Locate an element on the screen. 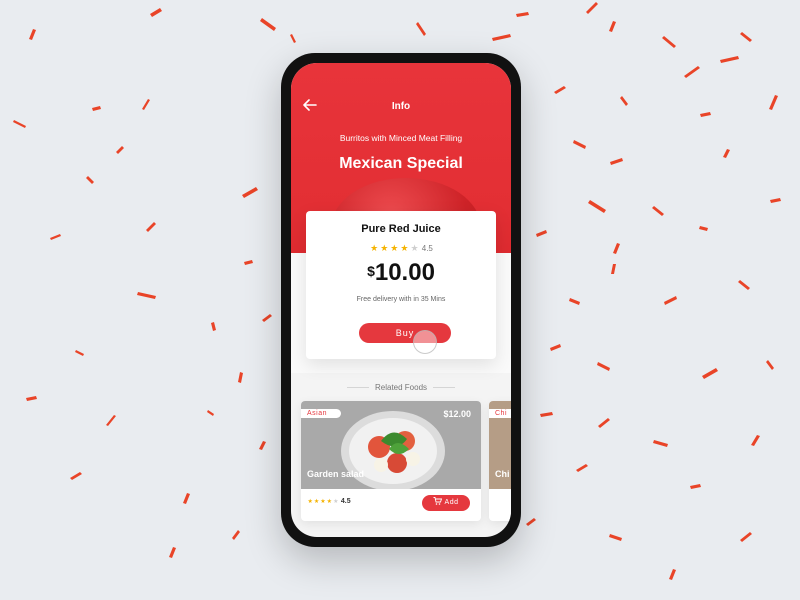 This screenshot has width=800, height=600. product-name: Pure Red Juice is located at coordinates (401, 229).